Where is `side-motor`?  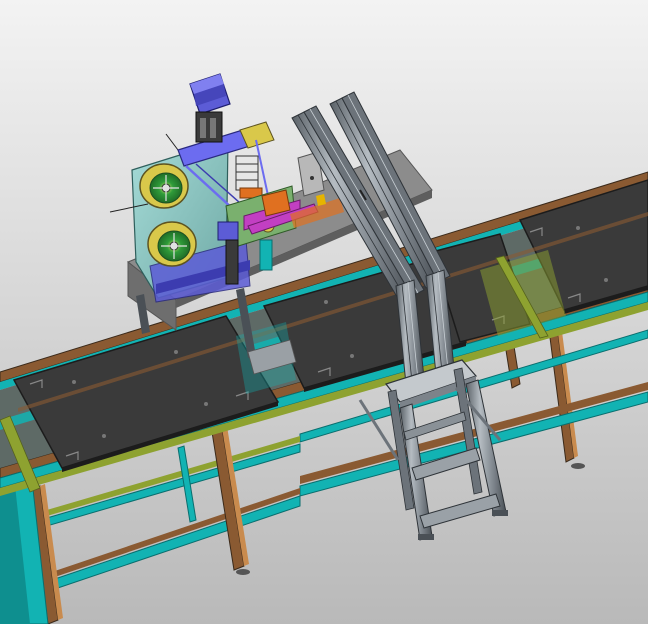
side-motor is located at coordinates (249, 177).